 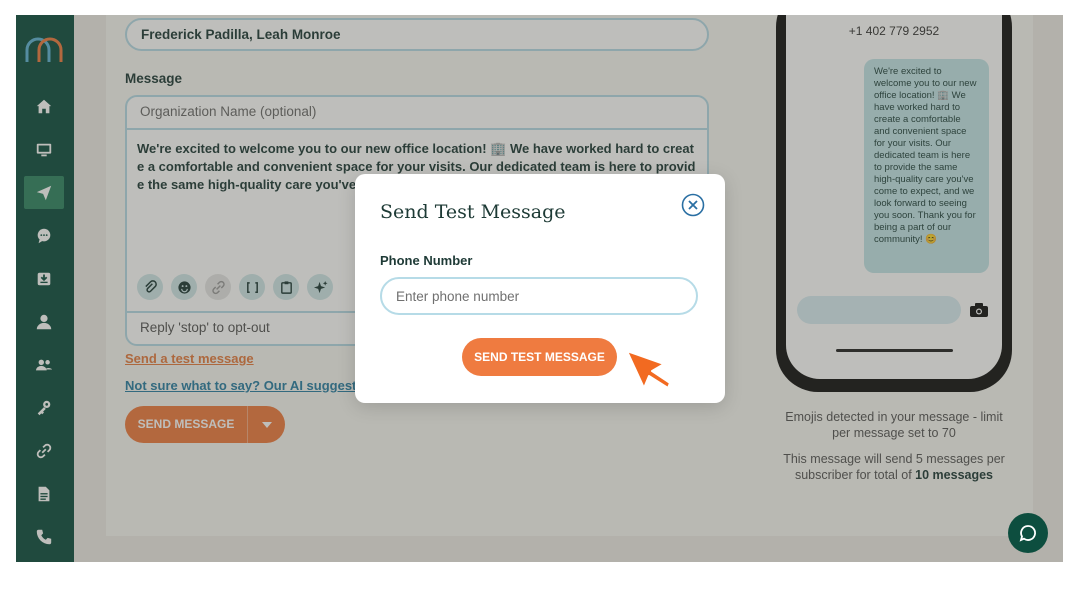 I want to click on support-chat-button, so click(x=1028, y=533).